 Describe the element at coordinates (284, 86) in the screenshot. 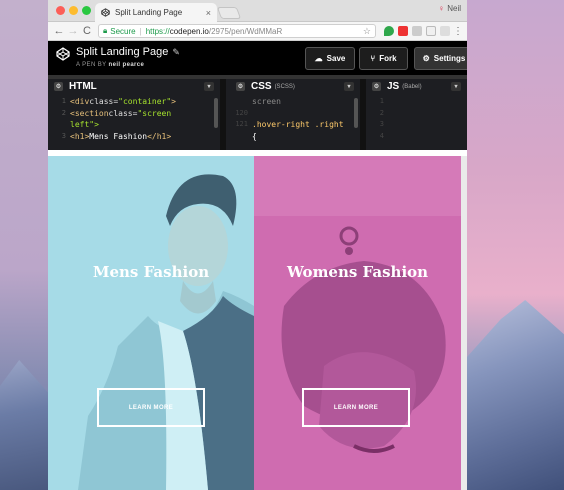

I see `css-editor-preprocessor: (SCSS)` at that location.